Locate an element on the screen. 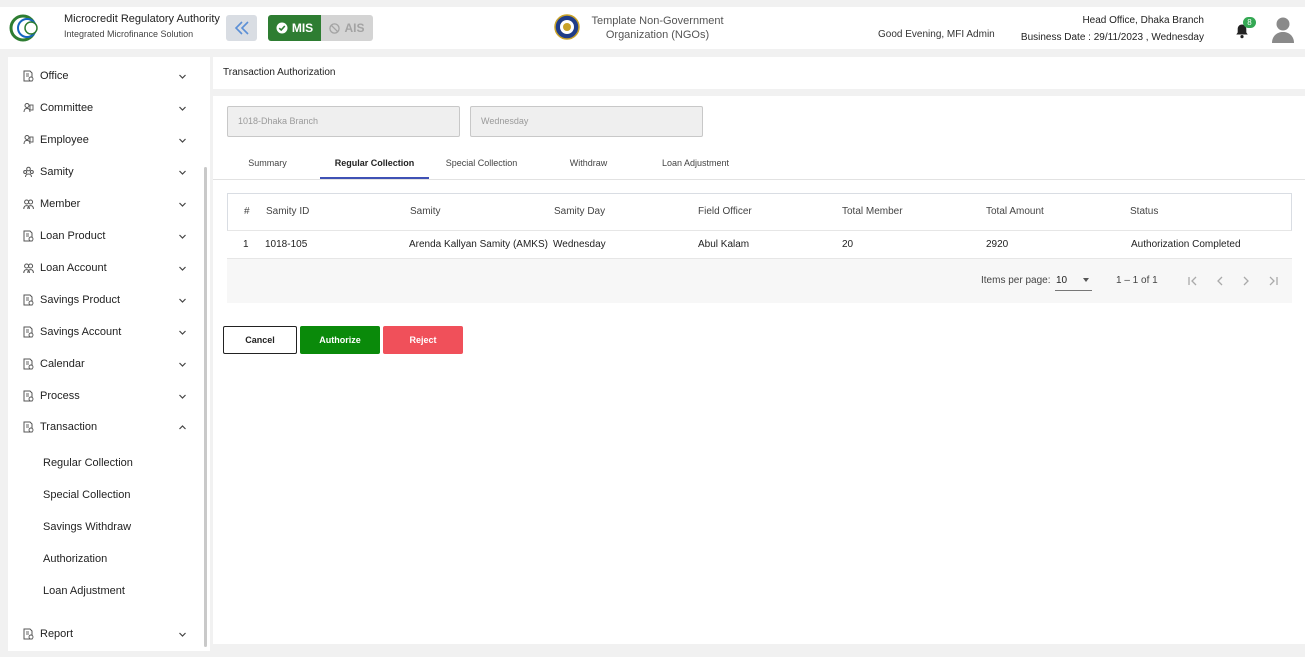 This screenshot has width=1305, height=657. sidebar-item-loan-account: Loan Account is located at coordinates (103, 268).